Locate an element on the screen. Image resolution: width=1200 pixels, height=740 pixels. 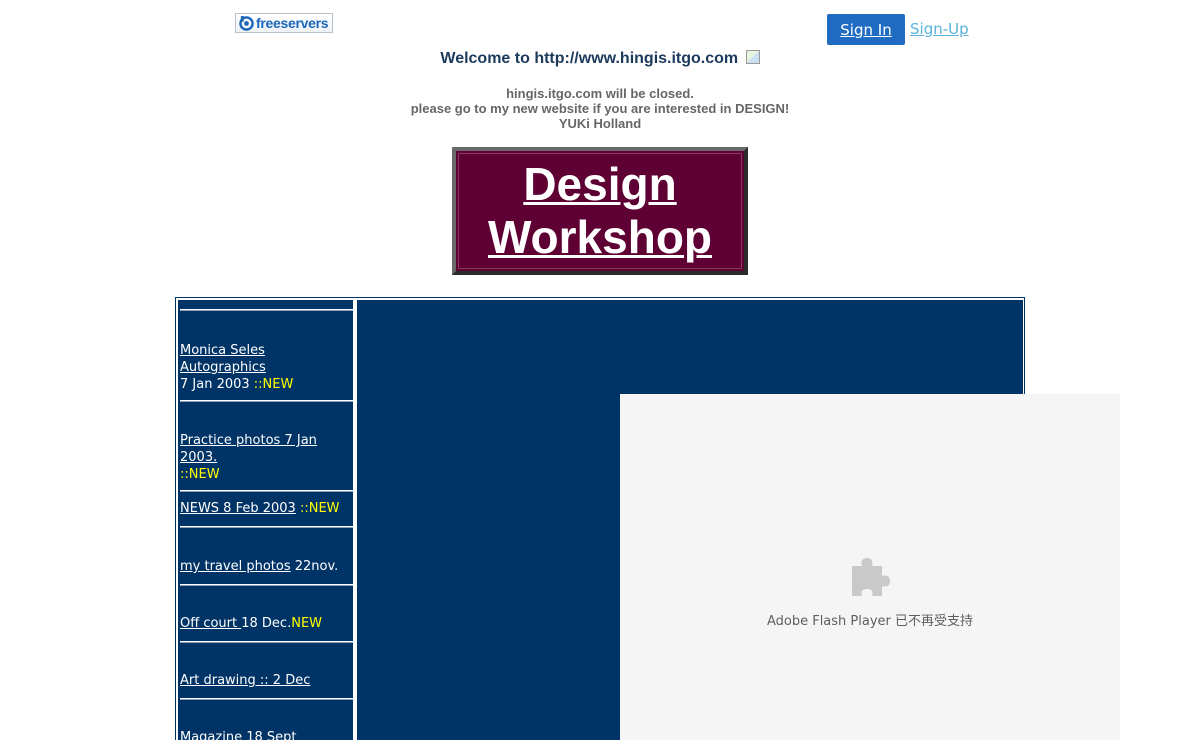
sidebar-item-date: 18 Dec. is located at coordinates (266, 623).